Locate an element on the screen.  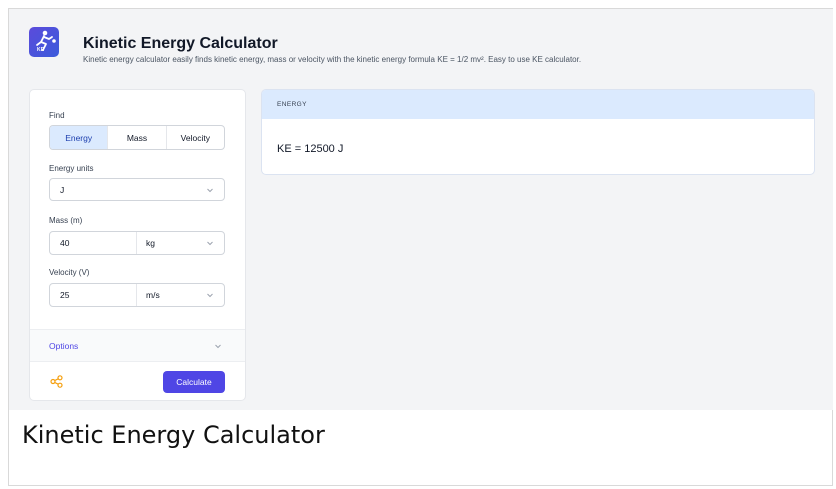
options-toggle: Options is located at coordinates (137, 345).